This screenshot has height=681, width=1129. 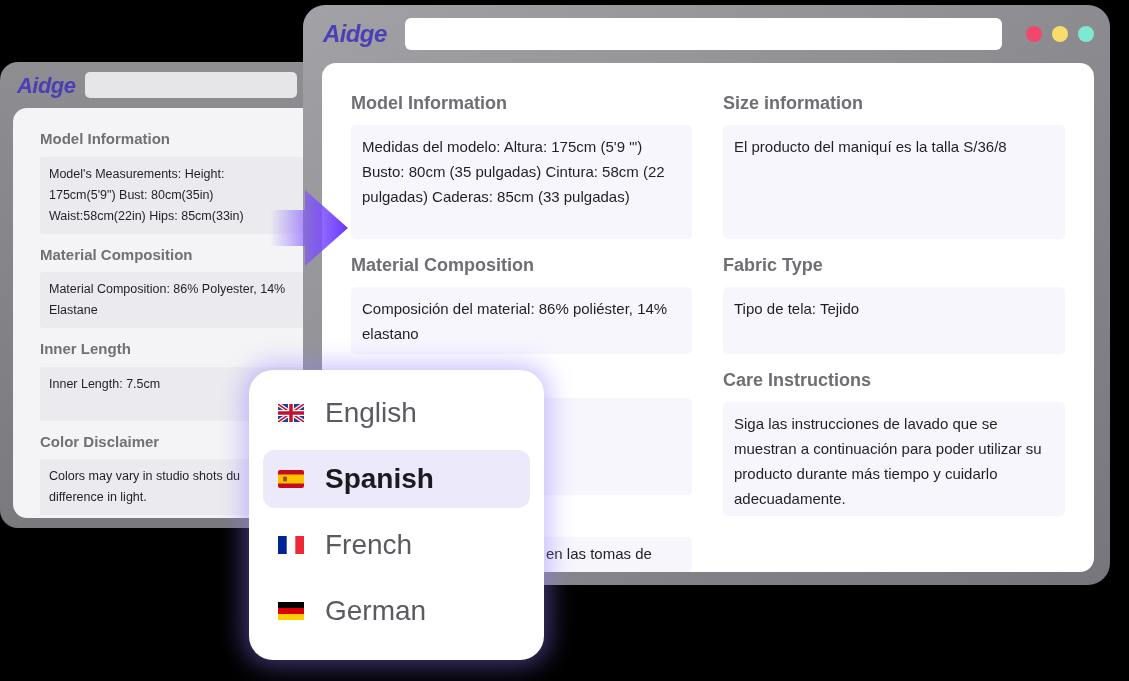 I want to click on card-text: Model's Measurements: Height:, so click(x=137, y=174).